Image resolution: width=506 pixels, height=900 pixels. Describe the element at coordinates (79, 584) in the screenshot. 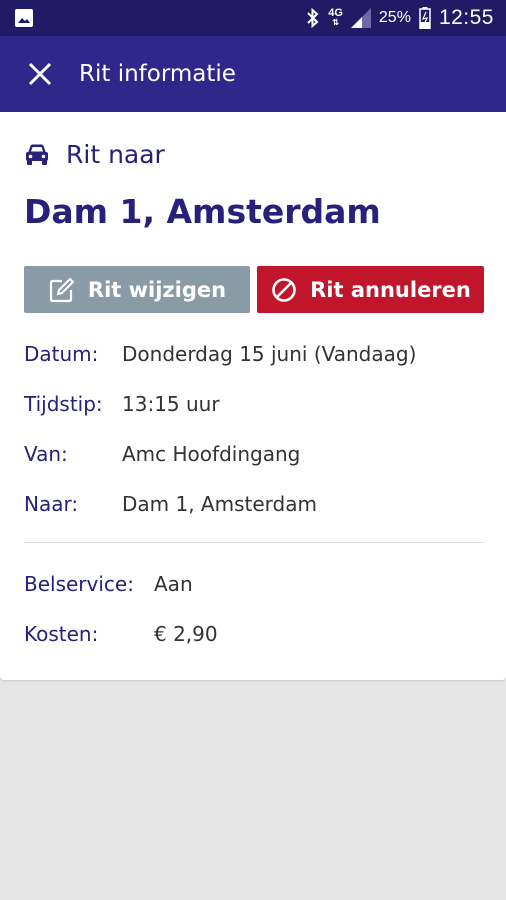

I see `callservice-label: Belservice:` at that location.